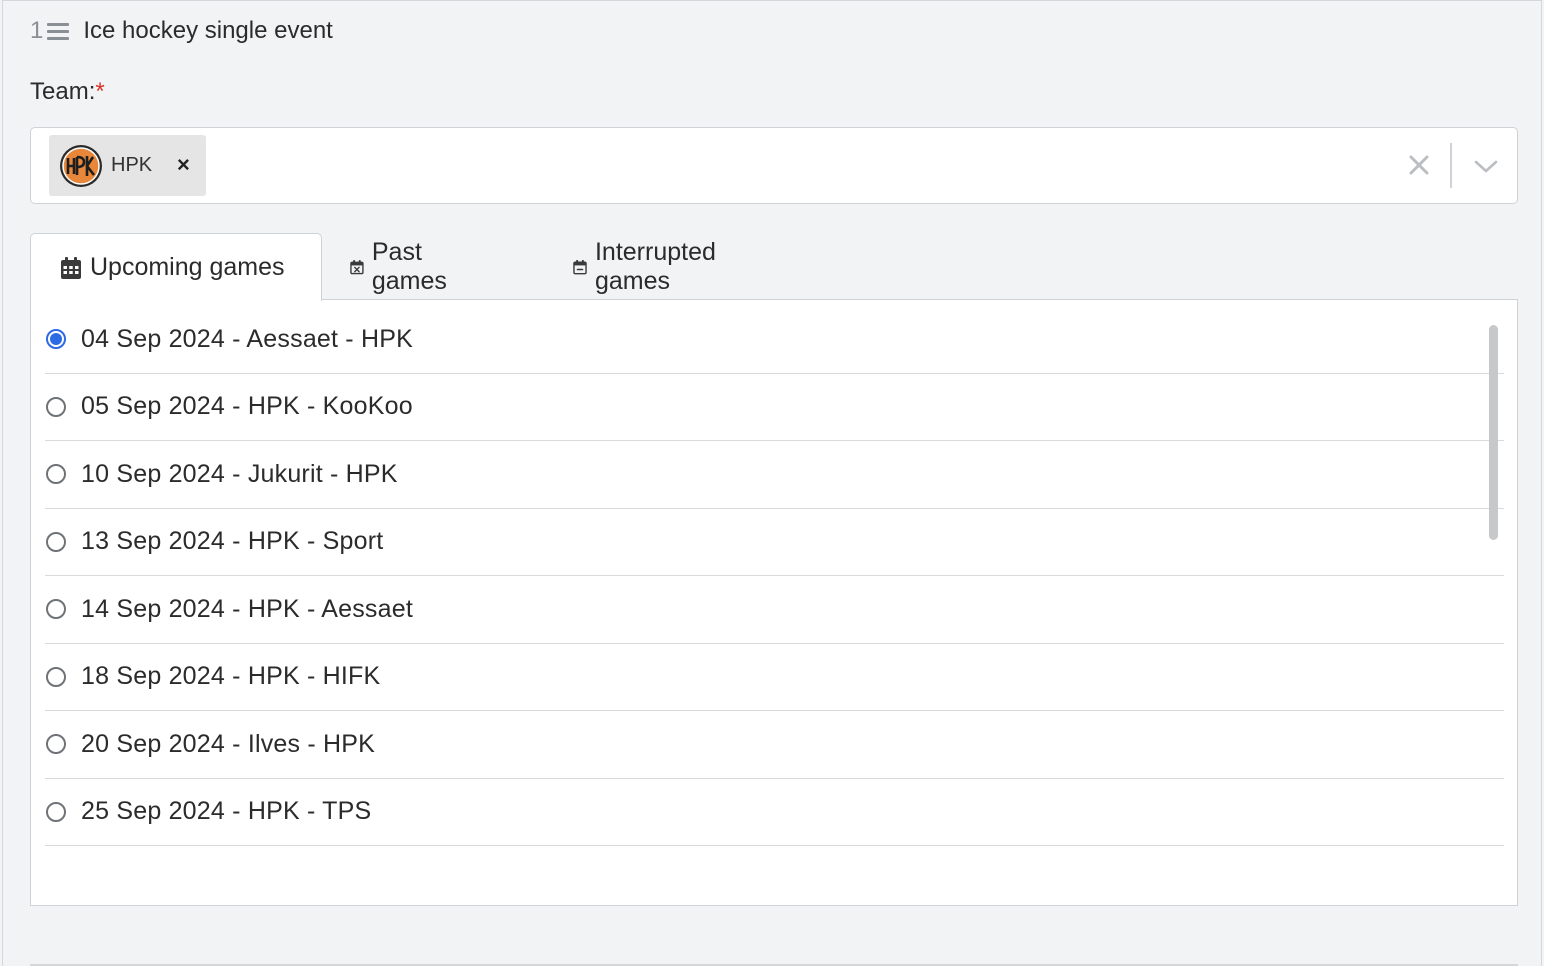 The width and height of the screenshot is (1544, 966). I want to click on selected-team-label: HPK, so click(132, 165).